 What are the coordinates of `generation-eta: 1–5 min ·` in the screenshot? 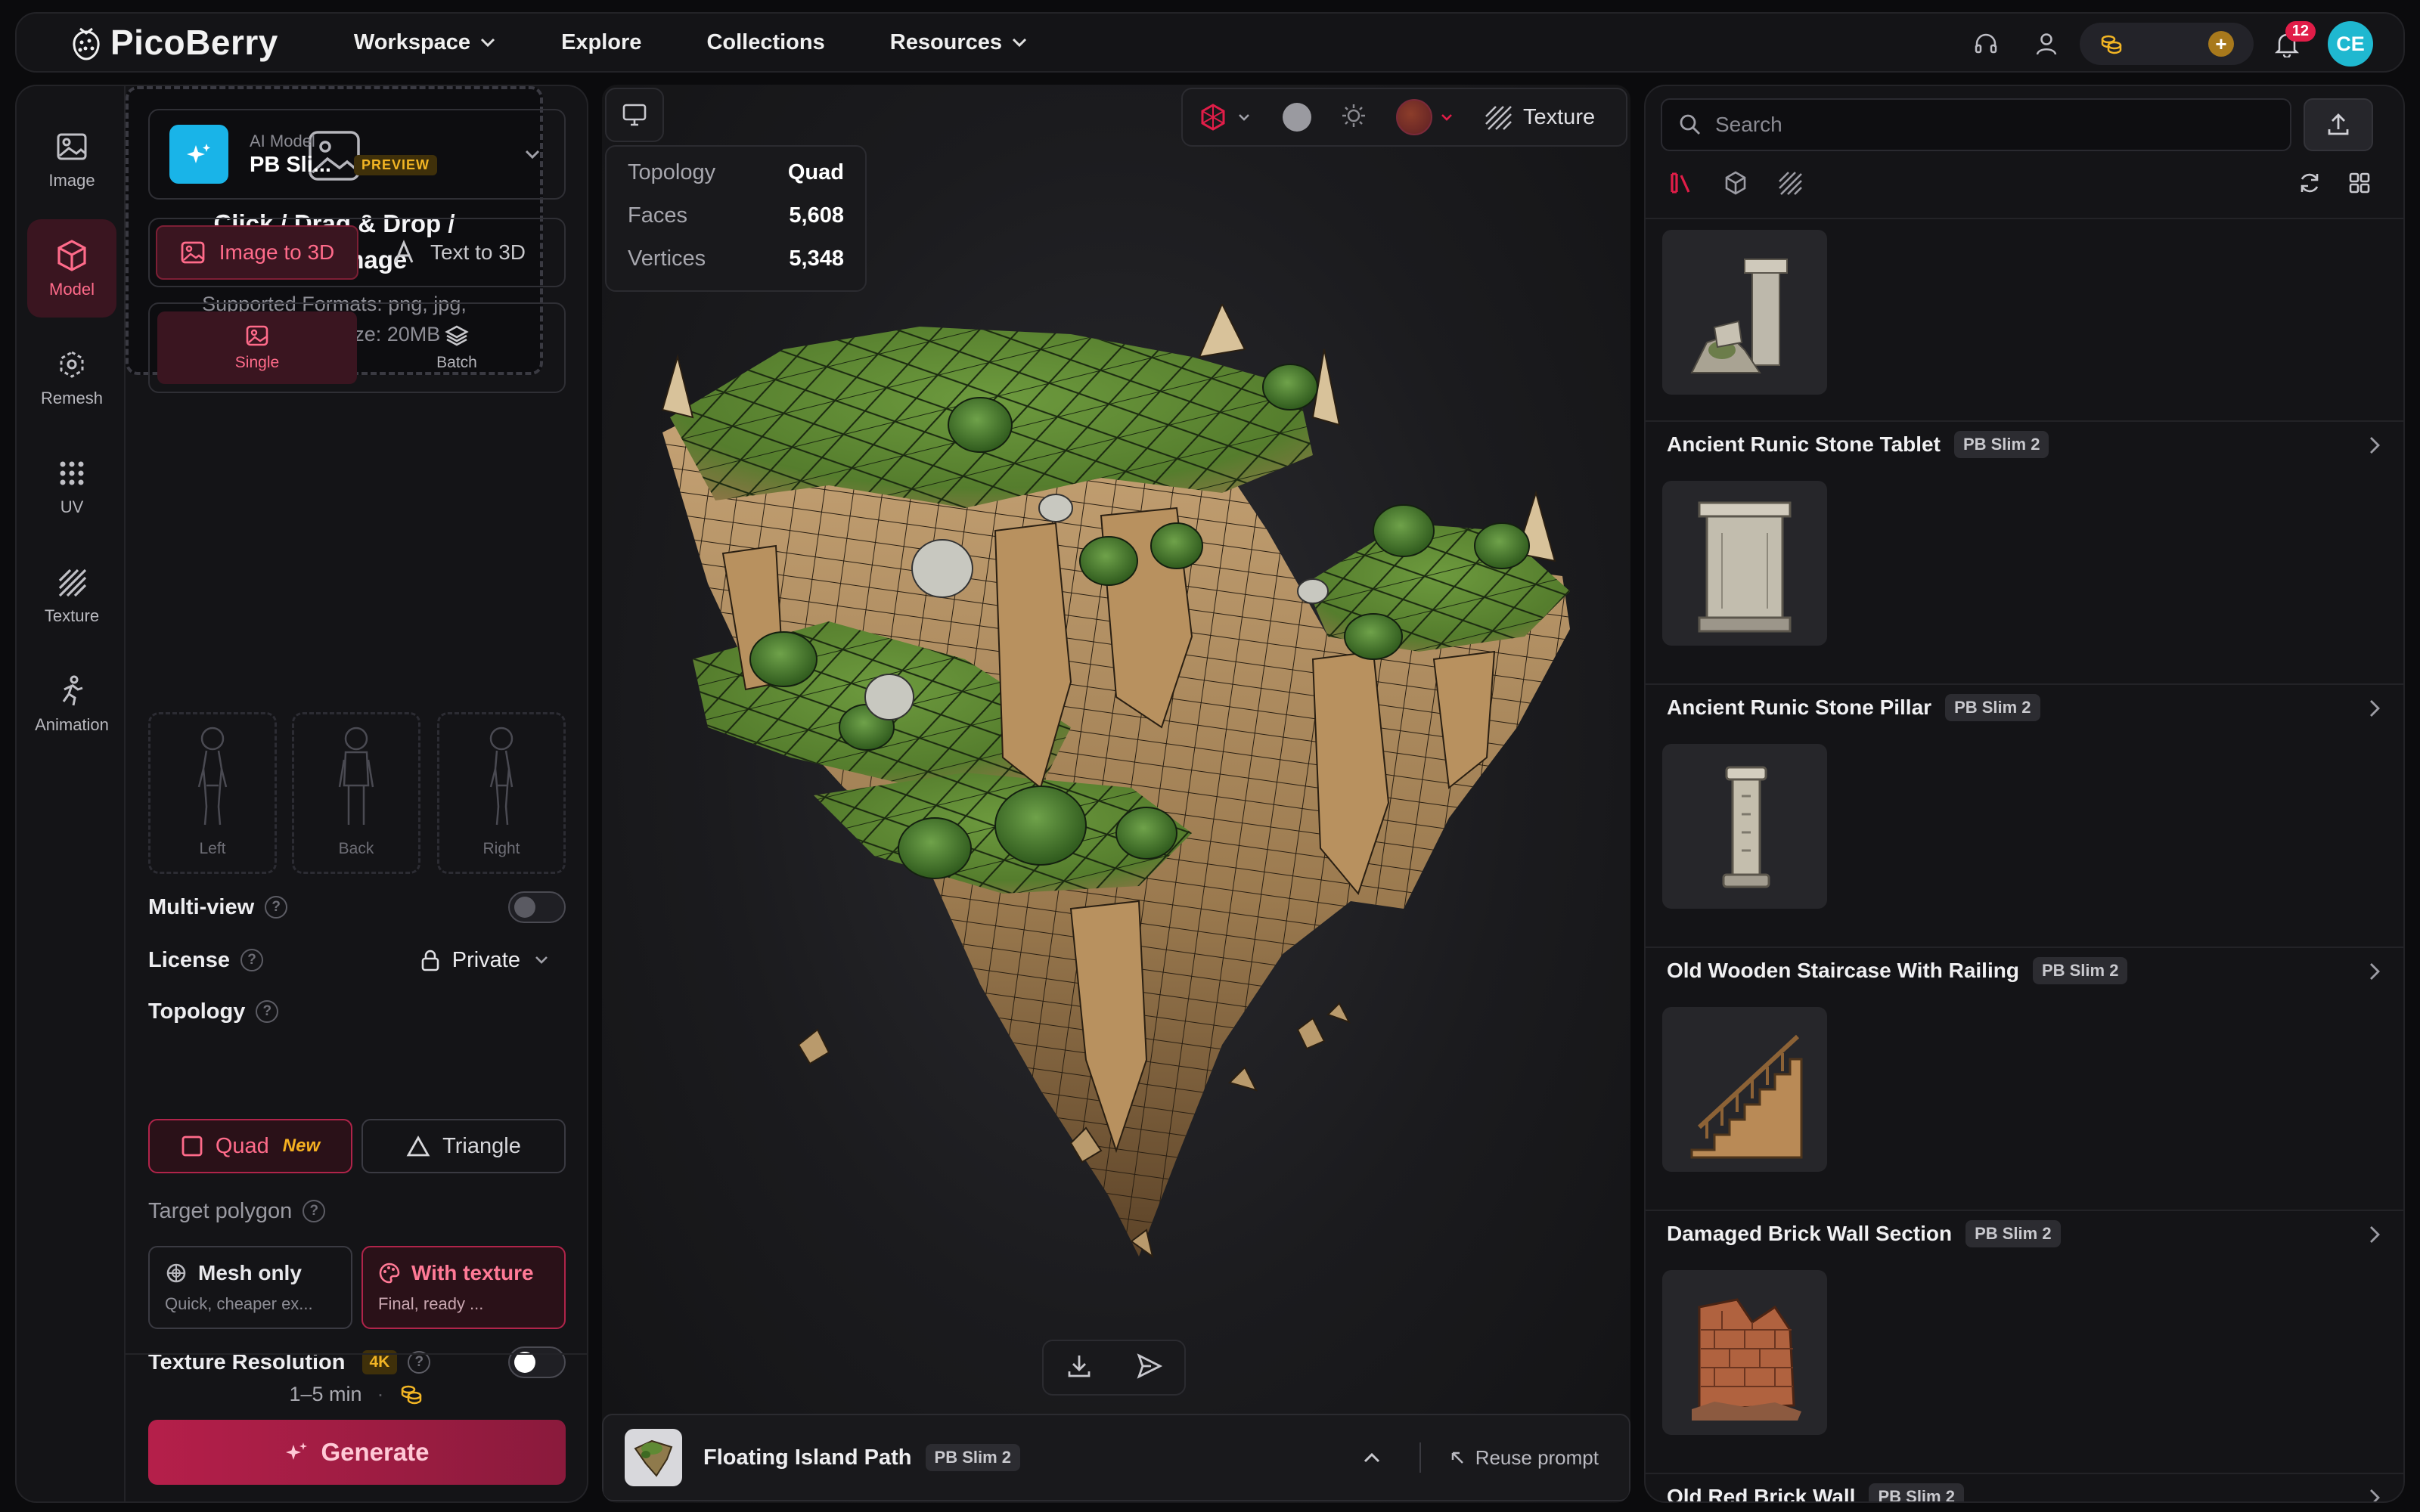 It's located at (356, 1394).